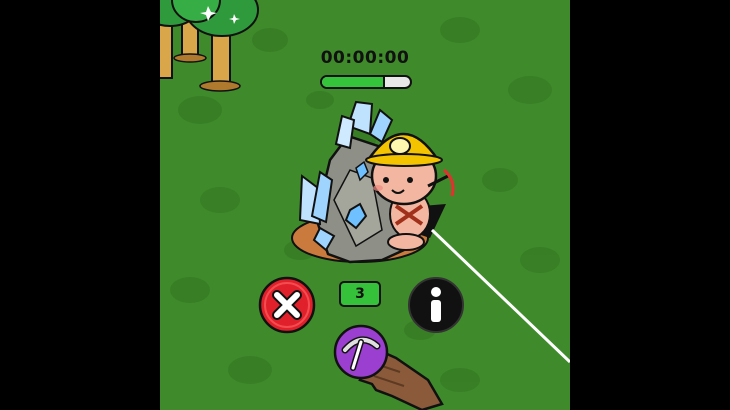 The height and width of the screenshot is (410, 730). I want to click on progress-fill, so click(354, 82).